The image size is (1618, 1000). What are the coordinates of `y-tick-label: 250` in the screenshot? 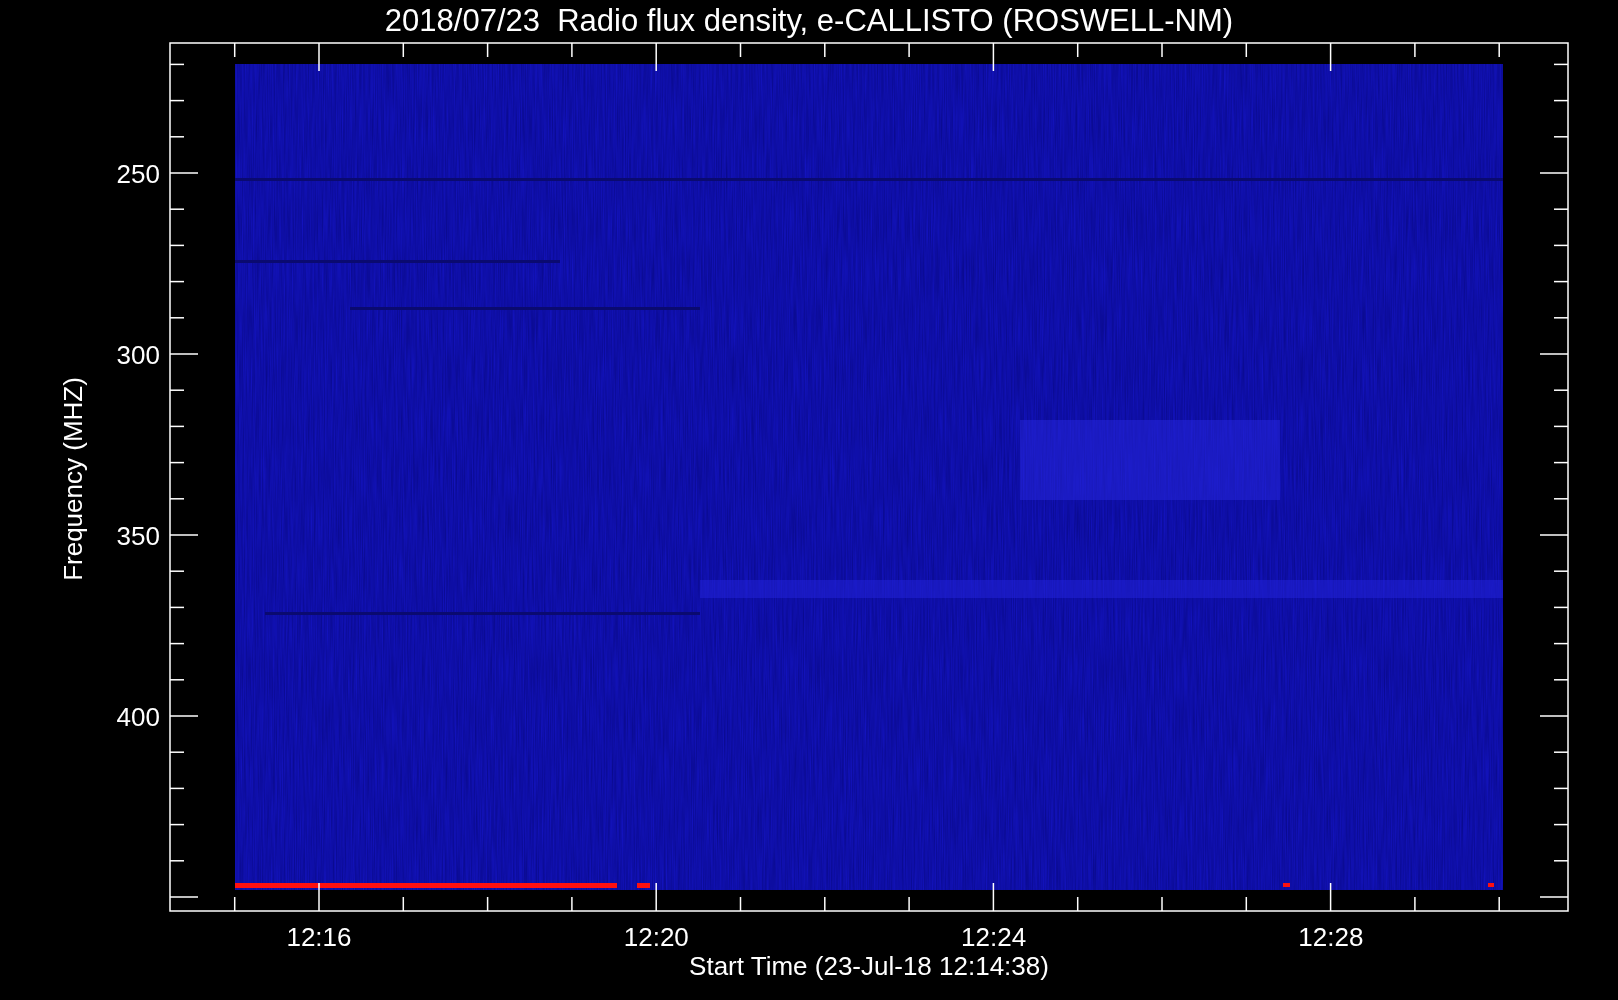 It's located at (138, 174).